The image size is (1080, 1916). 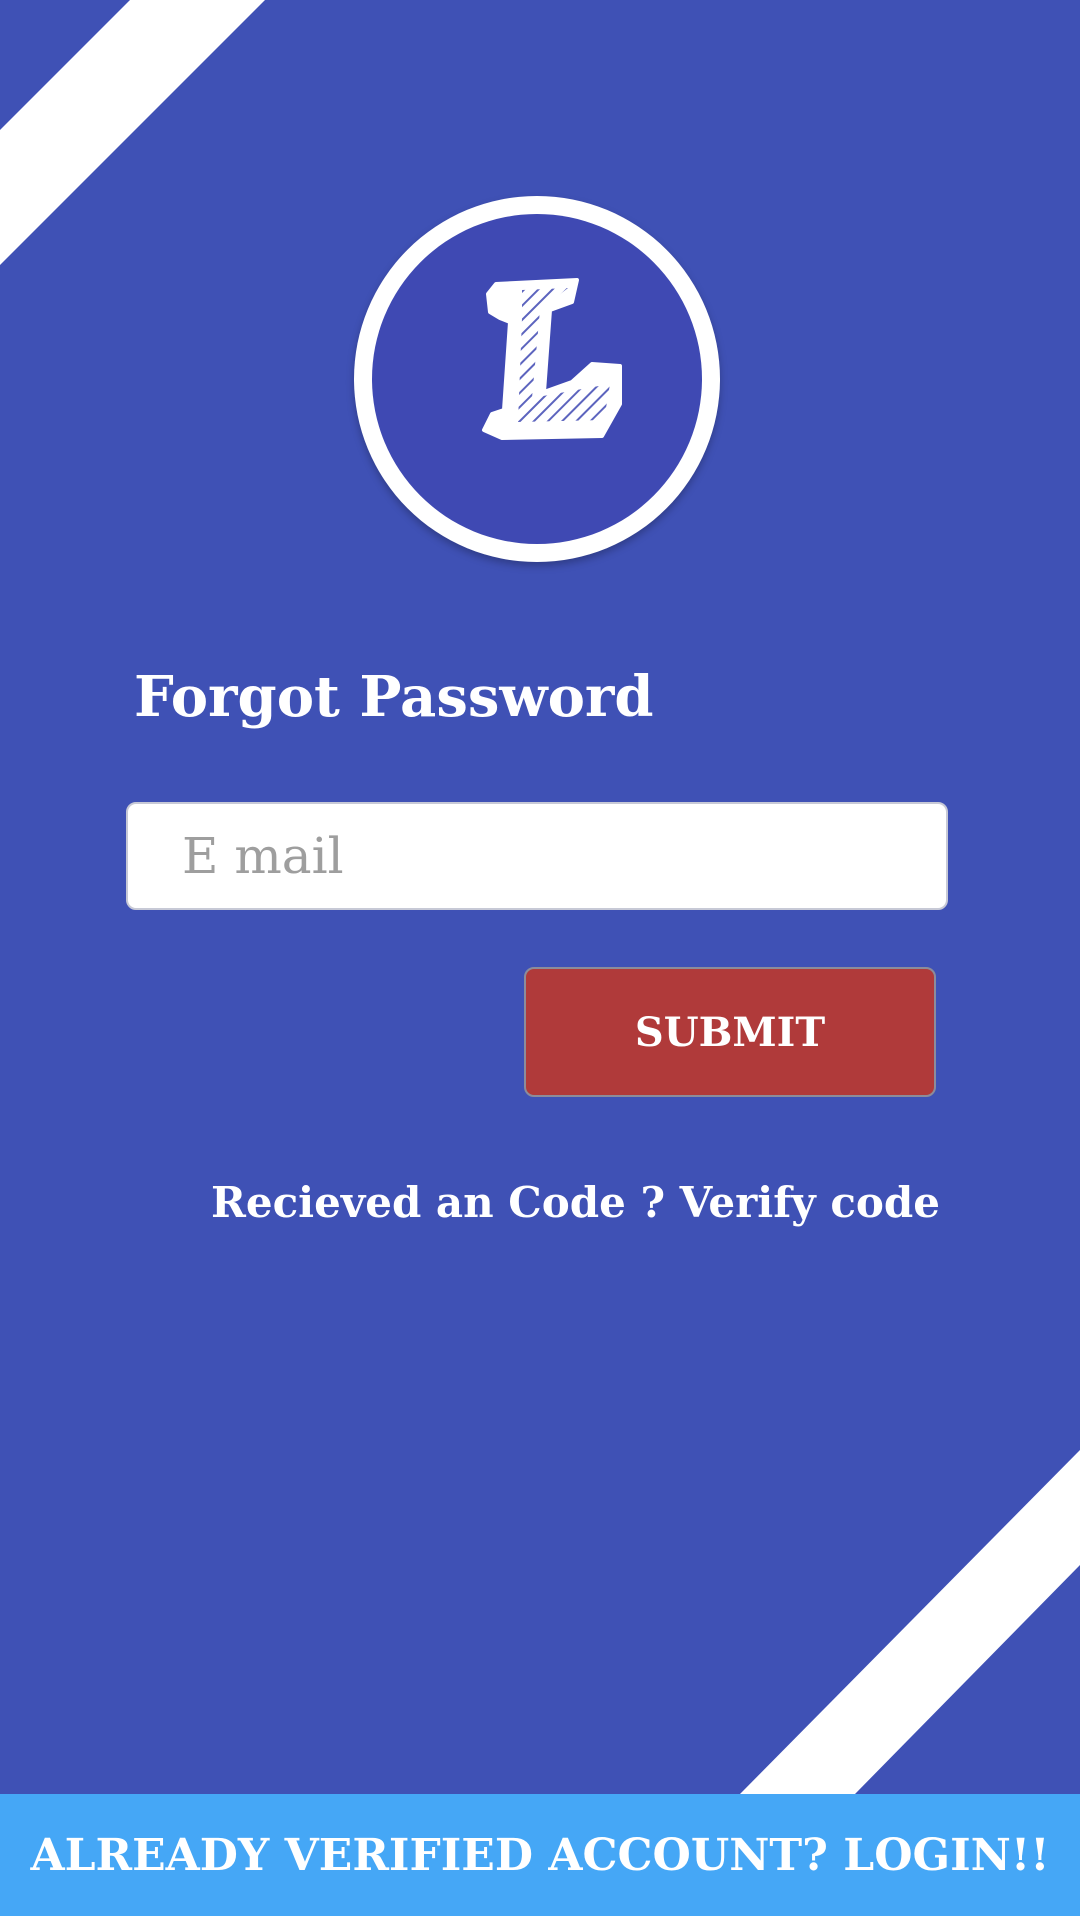 I want to click on app-logo, so click(x=537, y=379).